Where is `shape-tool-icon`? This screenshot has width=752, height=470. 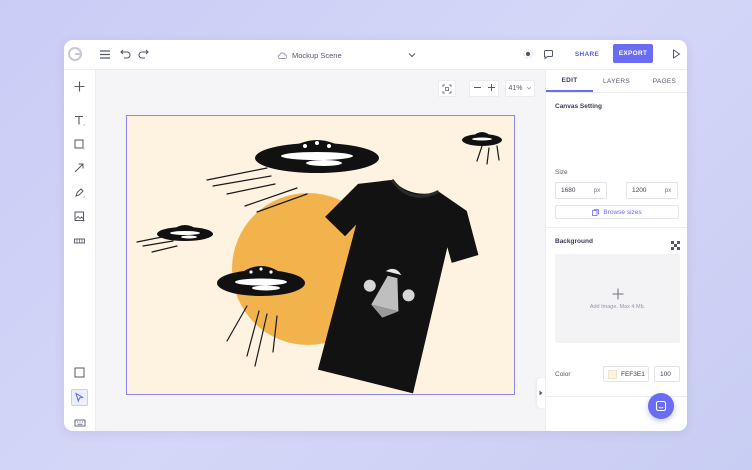
shape-tool-icon is located at coordinates (79, 144).